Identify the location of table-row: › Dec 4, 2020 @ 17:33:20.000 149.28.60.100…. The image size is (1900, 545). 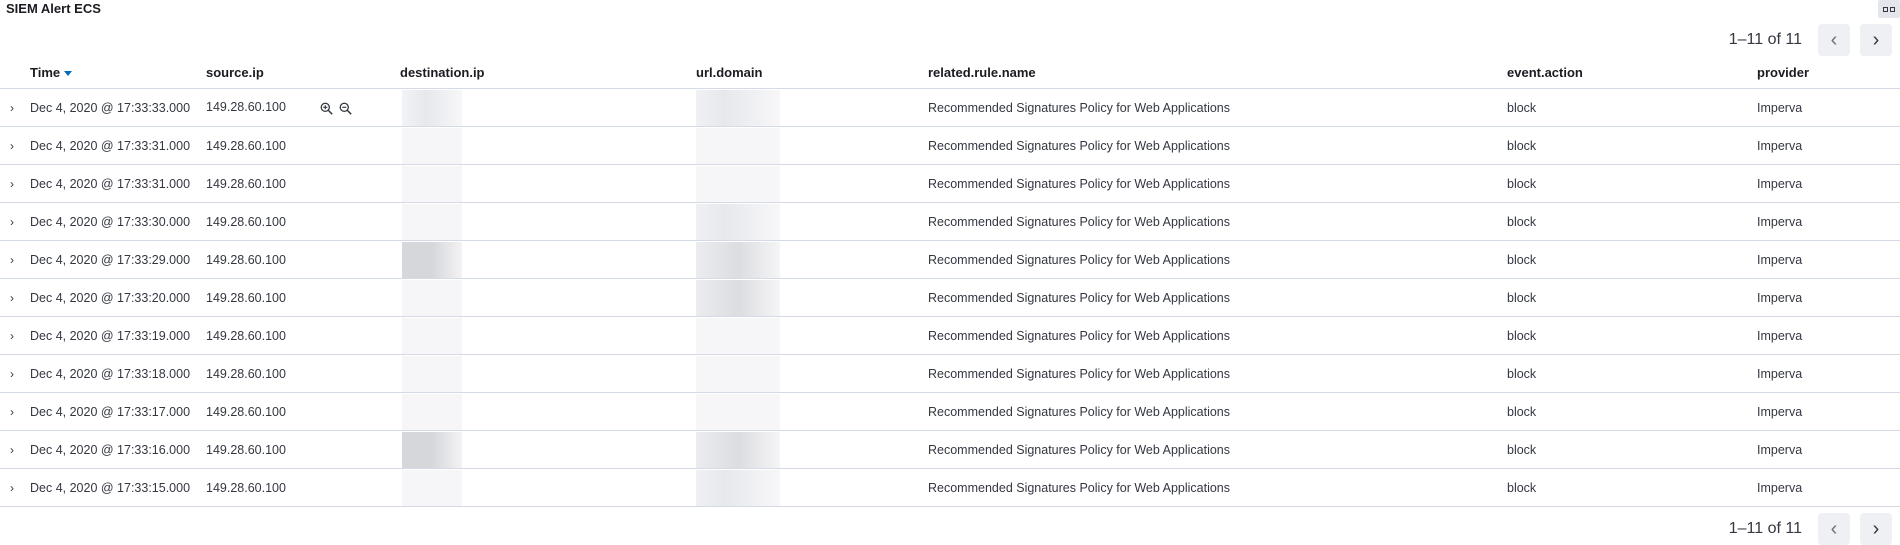
(950, 297).